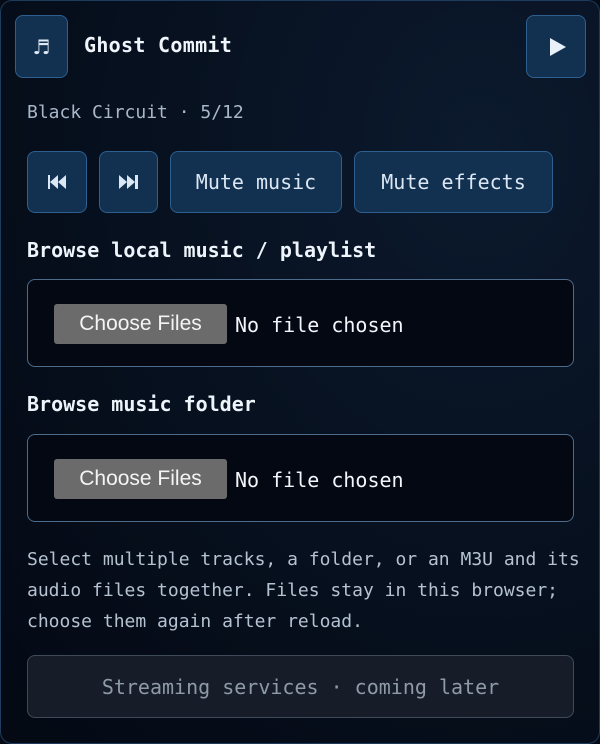 Image resolution: width=600 pixels, height=744 pixels. I want to click on choose-folder-files-button: Choose Files, so click(140, 479).